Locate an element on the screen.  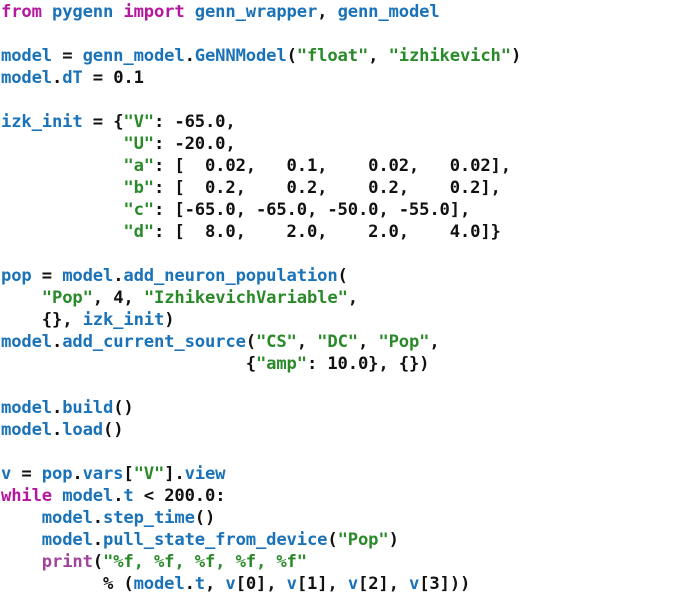
code-token: }, {}) is located at coordinates (399, 364).